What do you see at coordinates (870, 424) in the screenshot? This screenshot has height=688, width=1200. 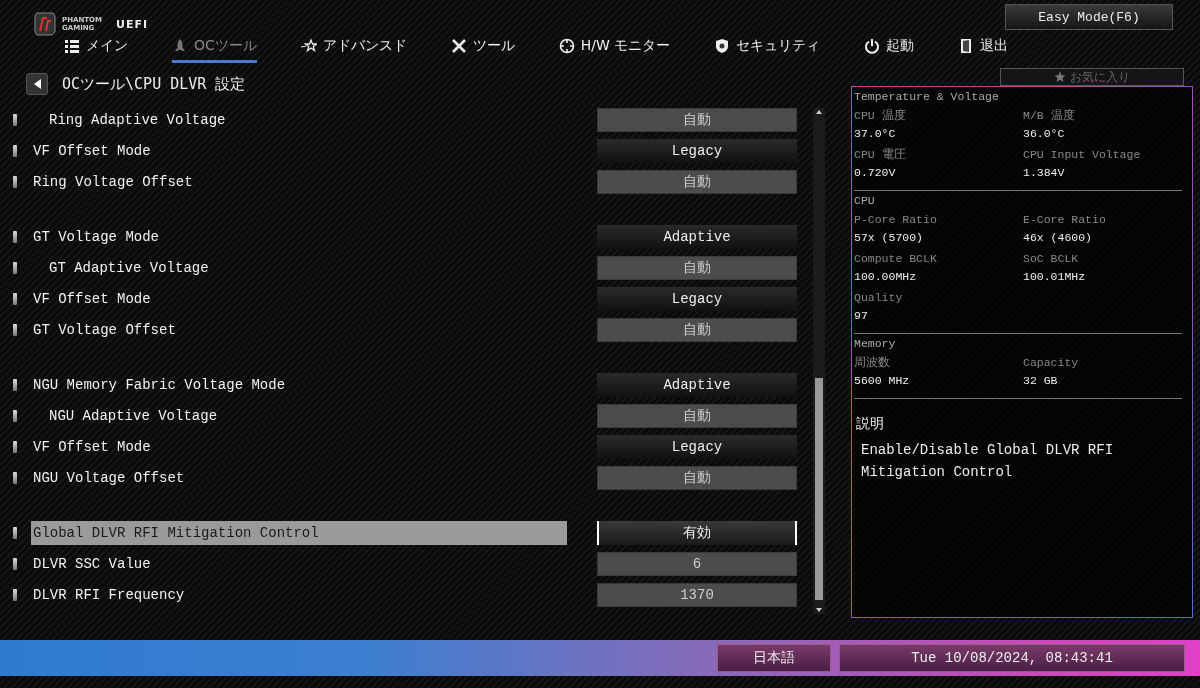 I see `description-title: 説明` at bounding box center [870, 424].